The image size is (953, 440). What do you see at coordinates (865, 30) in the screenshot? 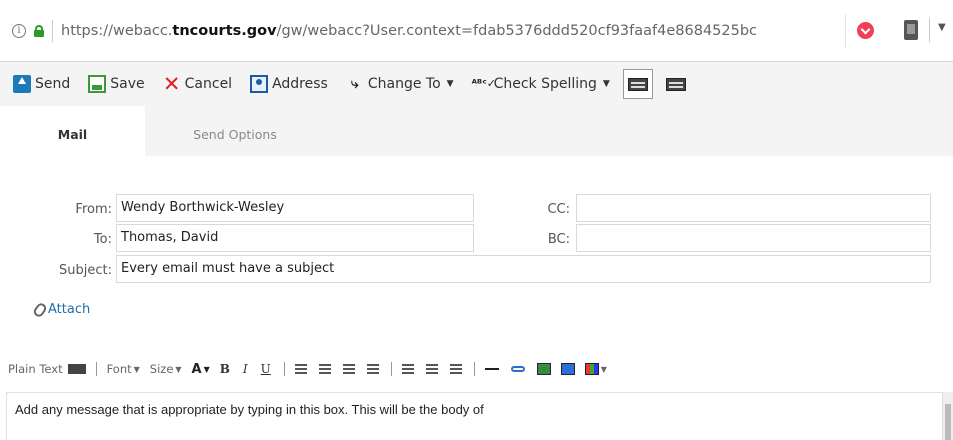
I see `pocket-icon` at bounding box center [865, 30].